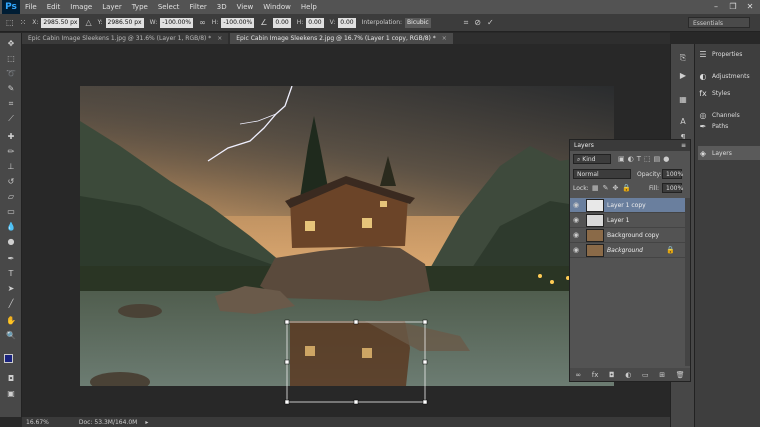 The image size is (760, 427). I want to click on angle-field: 0.00, so click(282, 22).